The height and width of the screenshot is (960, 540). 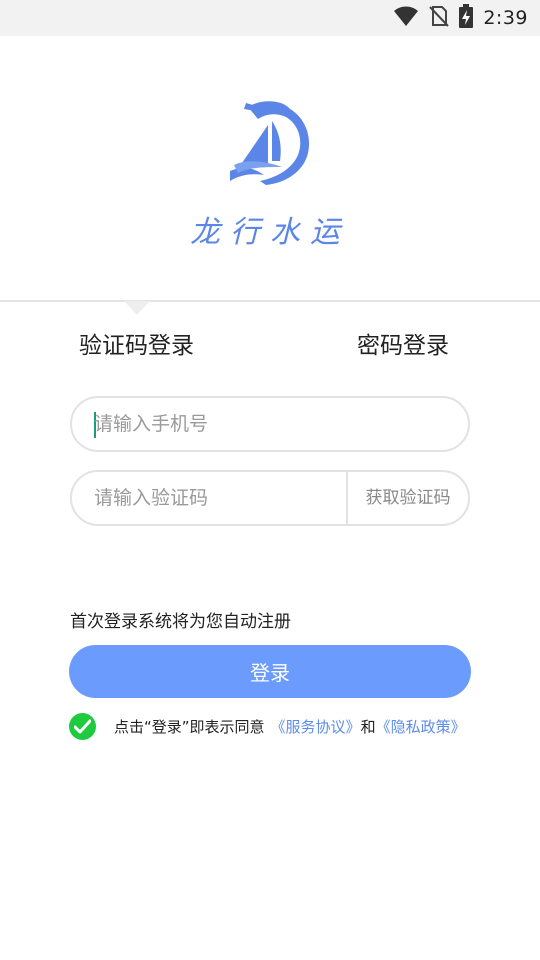 I want to click on agreement-conjunction: 和, so click(x=368, y=727).